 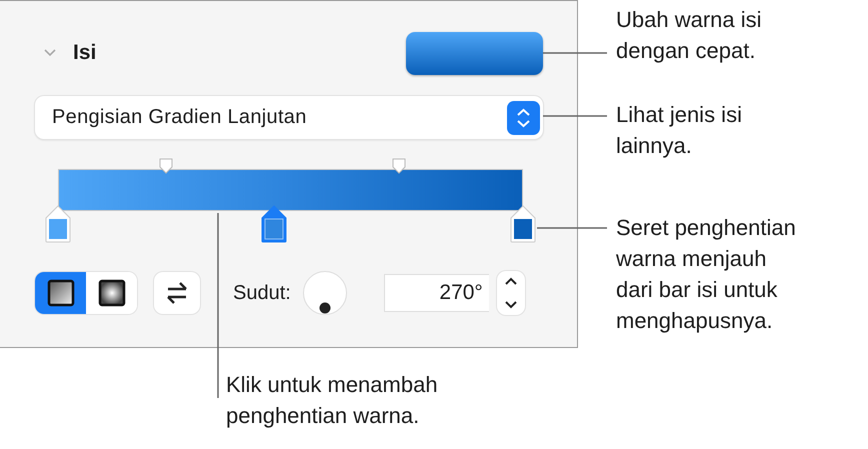 I want to click on angle-field: 270°, so click(x=436, y=293).